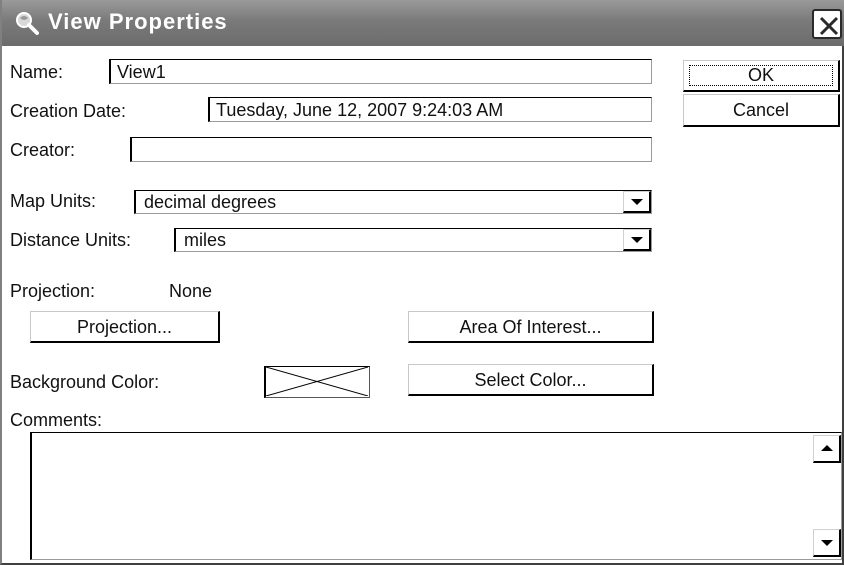 The width and height of the screenshot is (844, 565). I want to click on map-units-value: decimal degrees, so click(210, 202).